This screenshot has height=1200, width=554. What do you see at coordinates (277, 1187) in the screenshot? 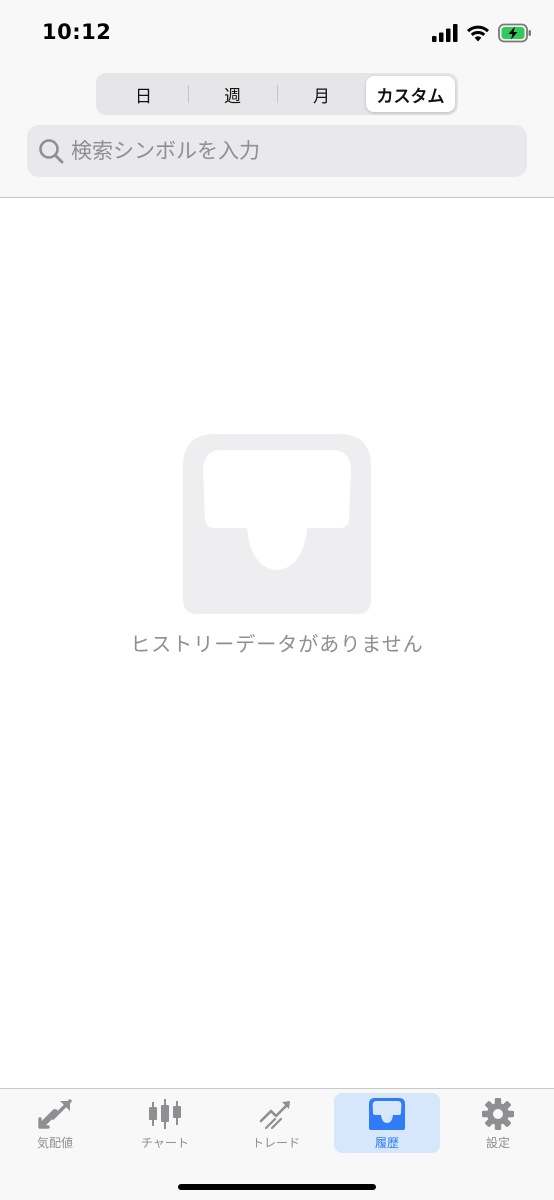
I see `home-indicator` at bounding box center [277, 1187].